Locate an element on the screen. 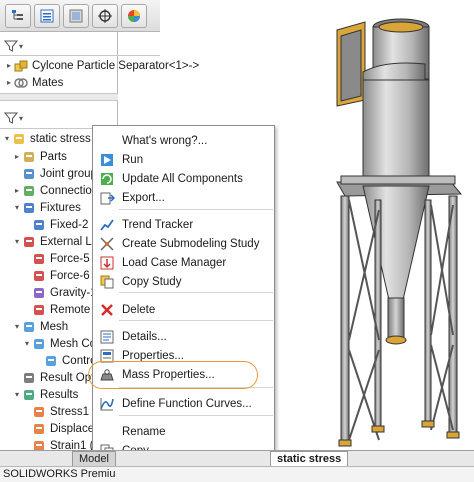  study-tree-item: ▸ Connections is located at coordinates (58, 190).